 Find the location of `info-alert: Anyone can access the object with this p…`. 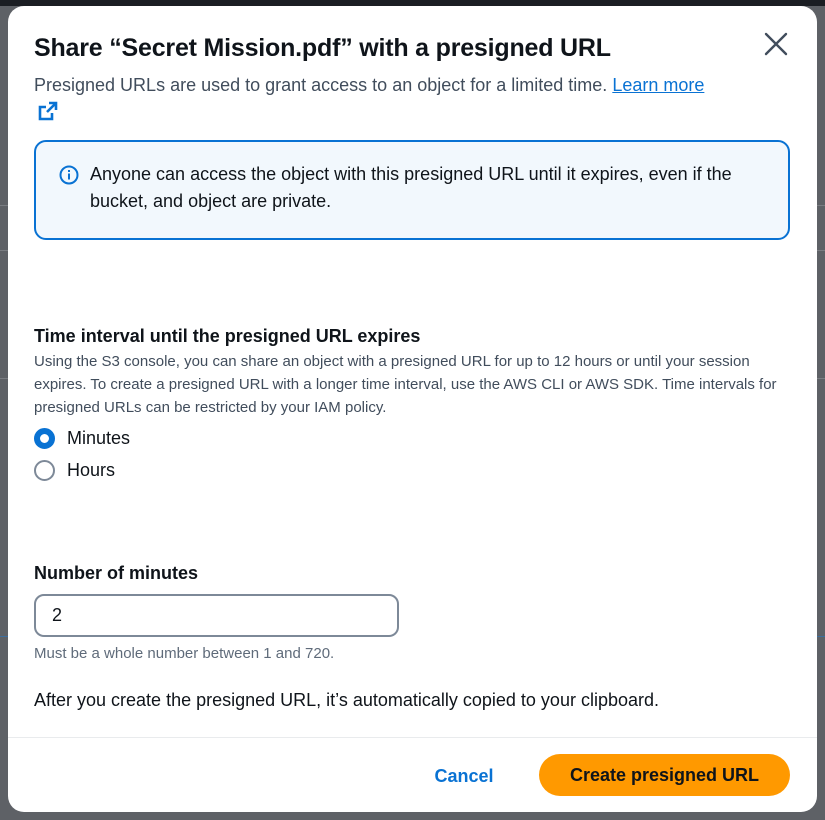

info-alert: Anyone can access the object with this p… is located at coordinates (412, 190).